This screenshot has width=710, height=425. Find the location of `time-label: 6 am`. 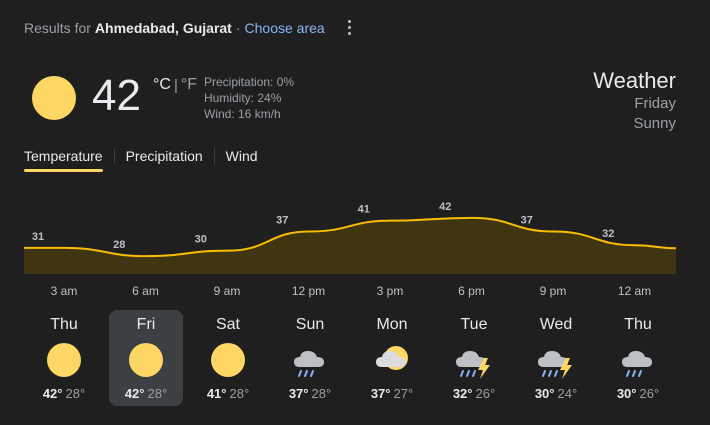

time-label: 6 am is located at coordinates (145, 291).